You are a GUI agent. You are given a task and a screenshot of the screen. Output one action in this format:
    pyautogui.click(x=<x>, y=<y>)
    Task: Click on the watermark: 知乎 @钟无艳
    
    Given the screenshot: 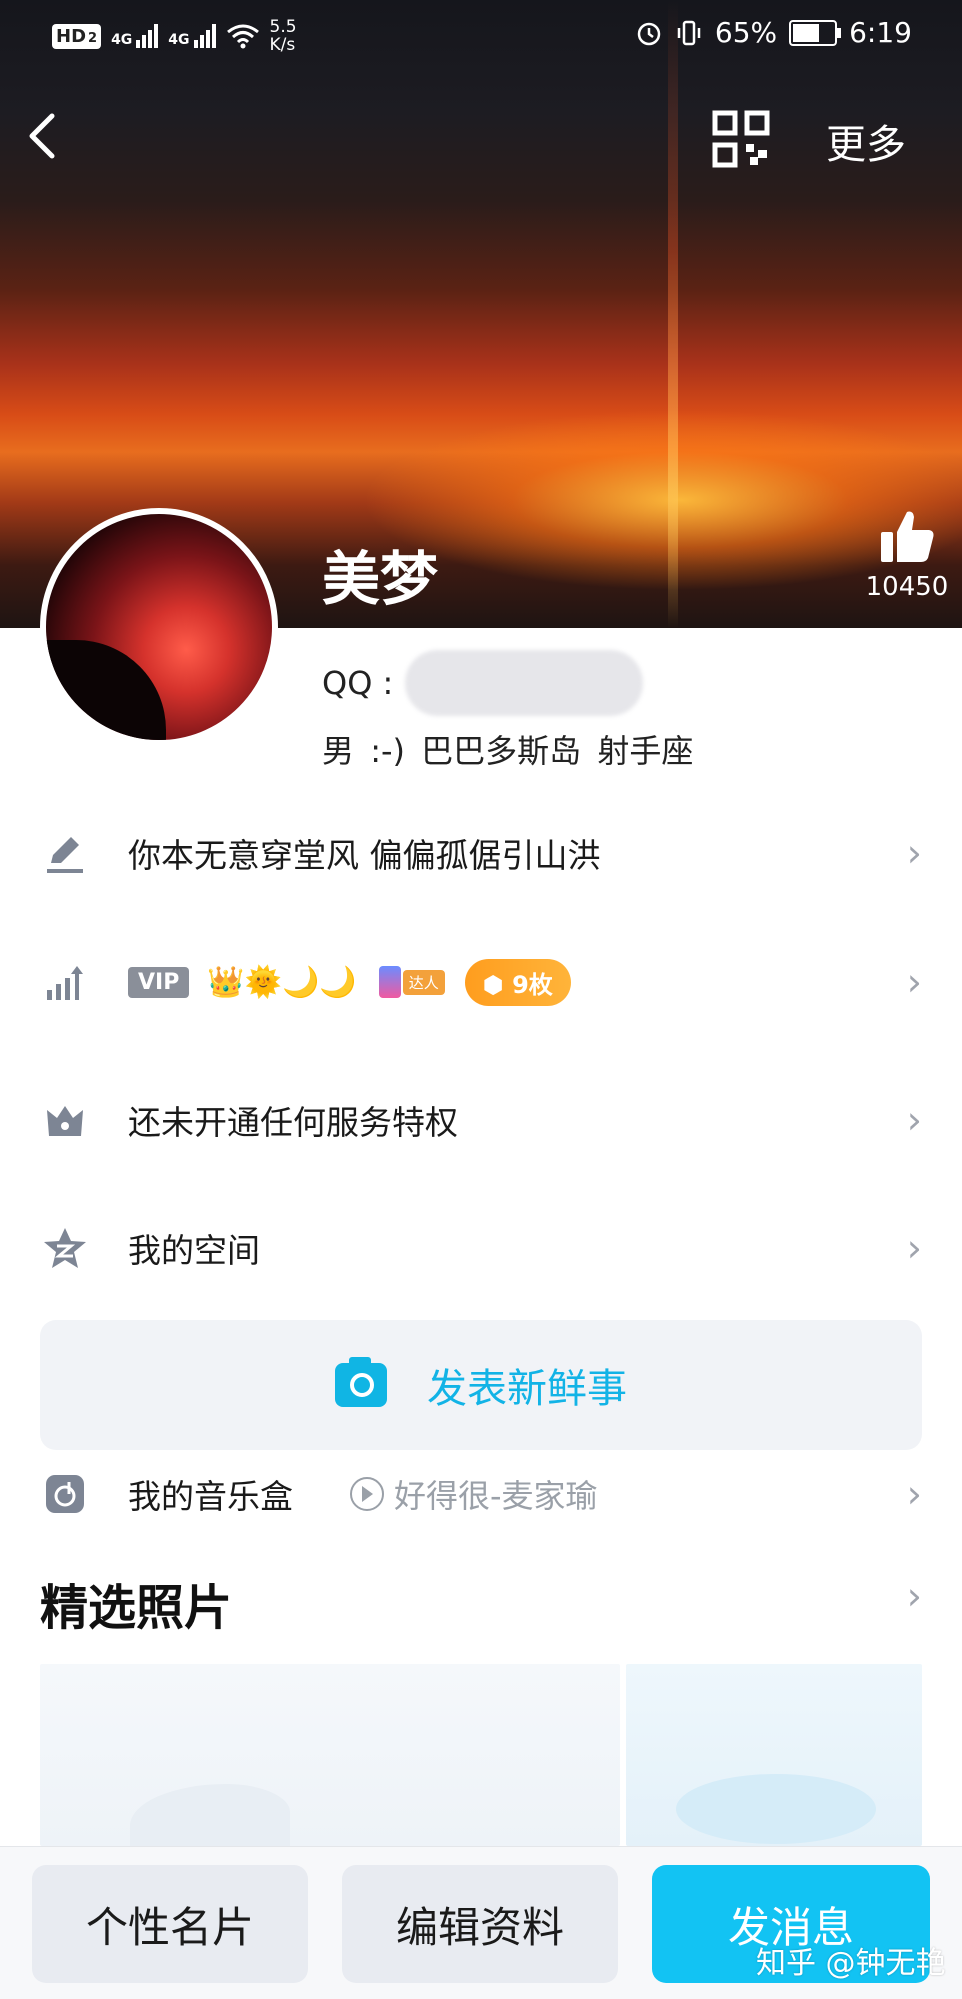 What is the action you would take?
    pyautogui.click(x=851, y=1963)
    